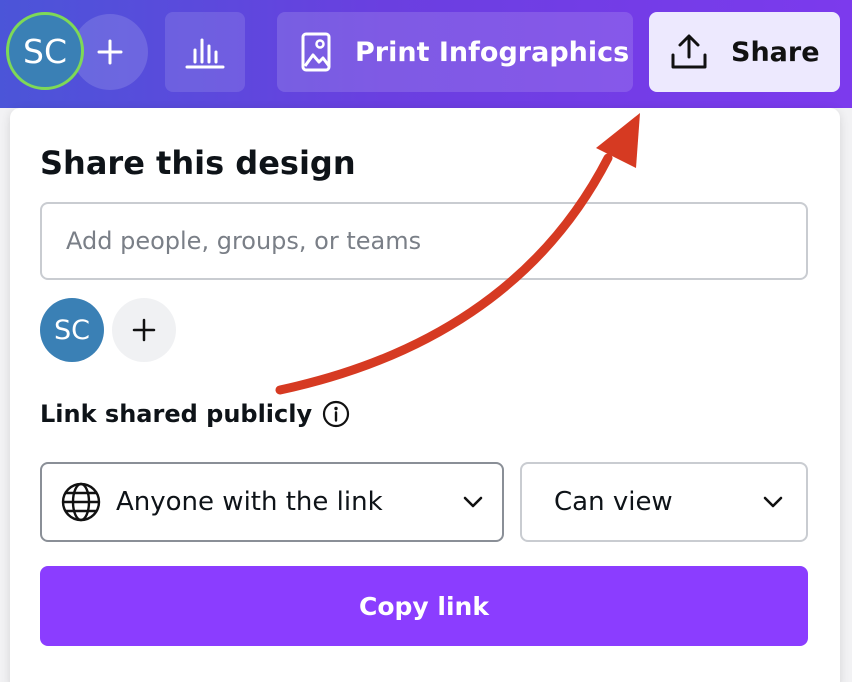  Describe the element at coordinates (613, 502) in the screenshot. I see `permission-value: Can view` at that location.